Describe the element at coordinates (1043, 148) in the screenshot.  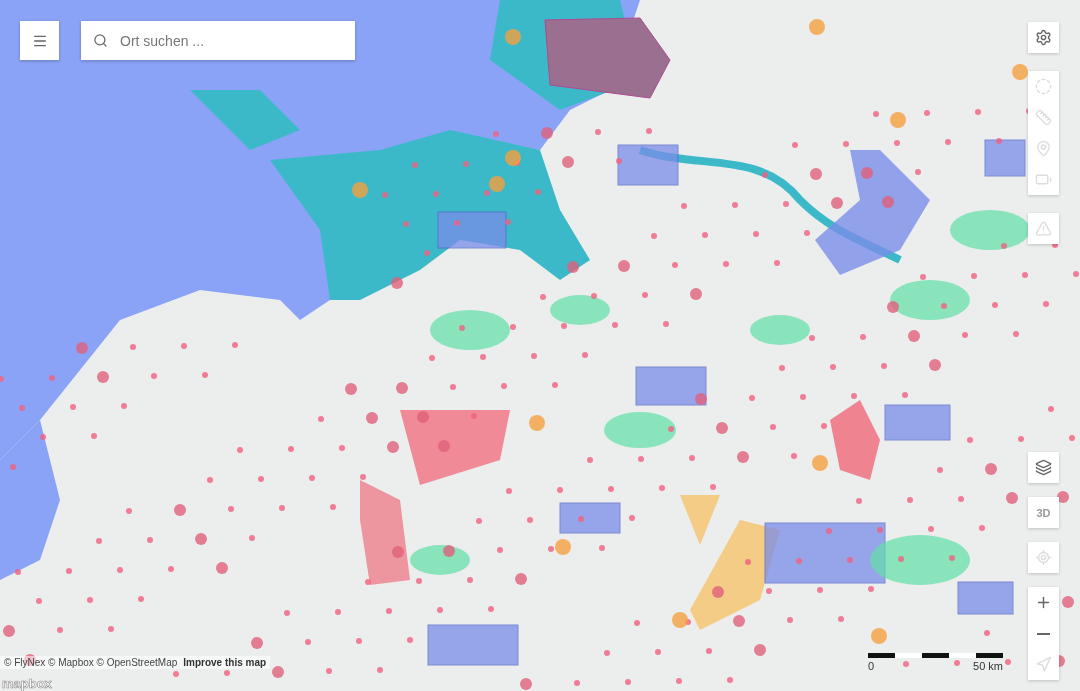
I see `pin-tool-icon` at that location.